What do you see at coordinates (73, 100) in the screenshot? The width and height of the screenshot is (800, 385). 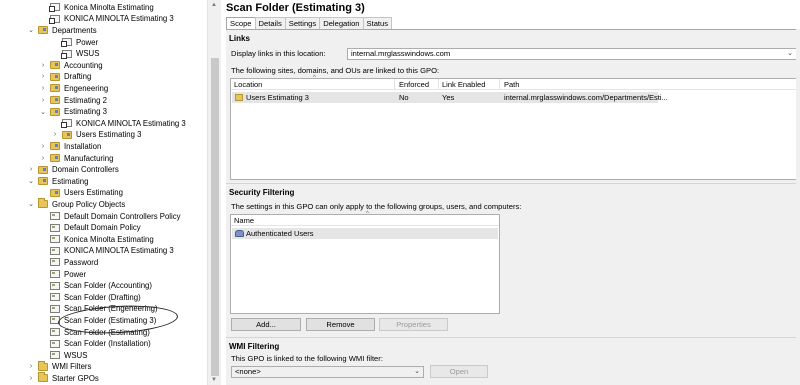 I see `tree-item: › Estimating 2` at bounding box center [73, 100].